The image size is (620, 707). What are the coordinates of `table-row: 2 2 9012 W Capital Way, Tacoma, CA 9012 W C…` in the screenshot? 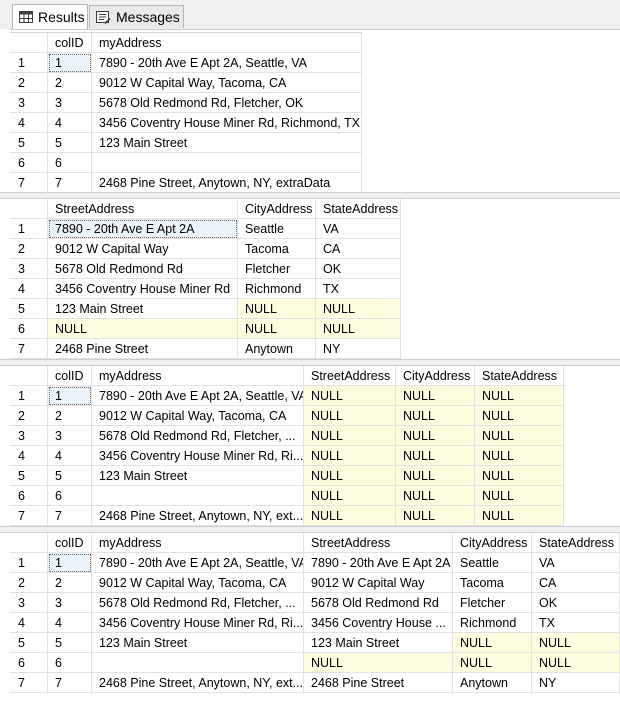 It's located at (315, 583).